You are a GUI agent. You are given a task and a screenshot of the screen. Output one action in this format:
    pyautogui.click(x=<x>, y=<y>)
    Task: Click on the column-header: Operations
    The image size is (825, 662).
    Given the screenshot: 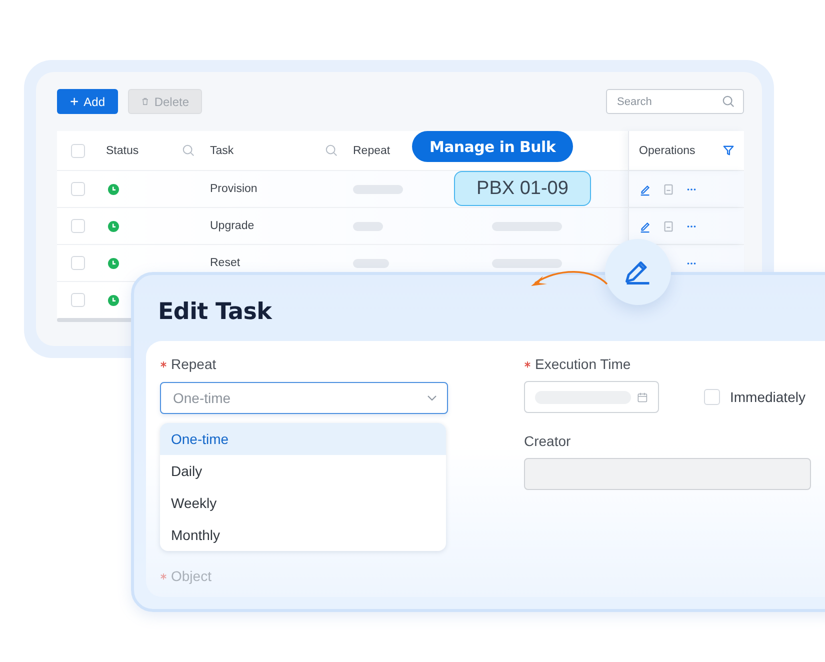 What is the action you would take?
    pyautogui.click(x=667, y=150)
    